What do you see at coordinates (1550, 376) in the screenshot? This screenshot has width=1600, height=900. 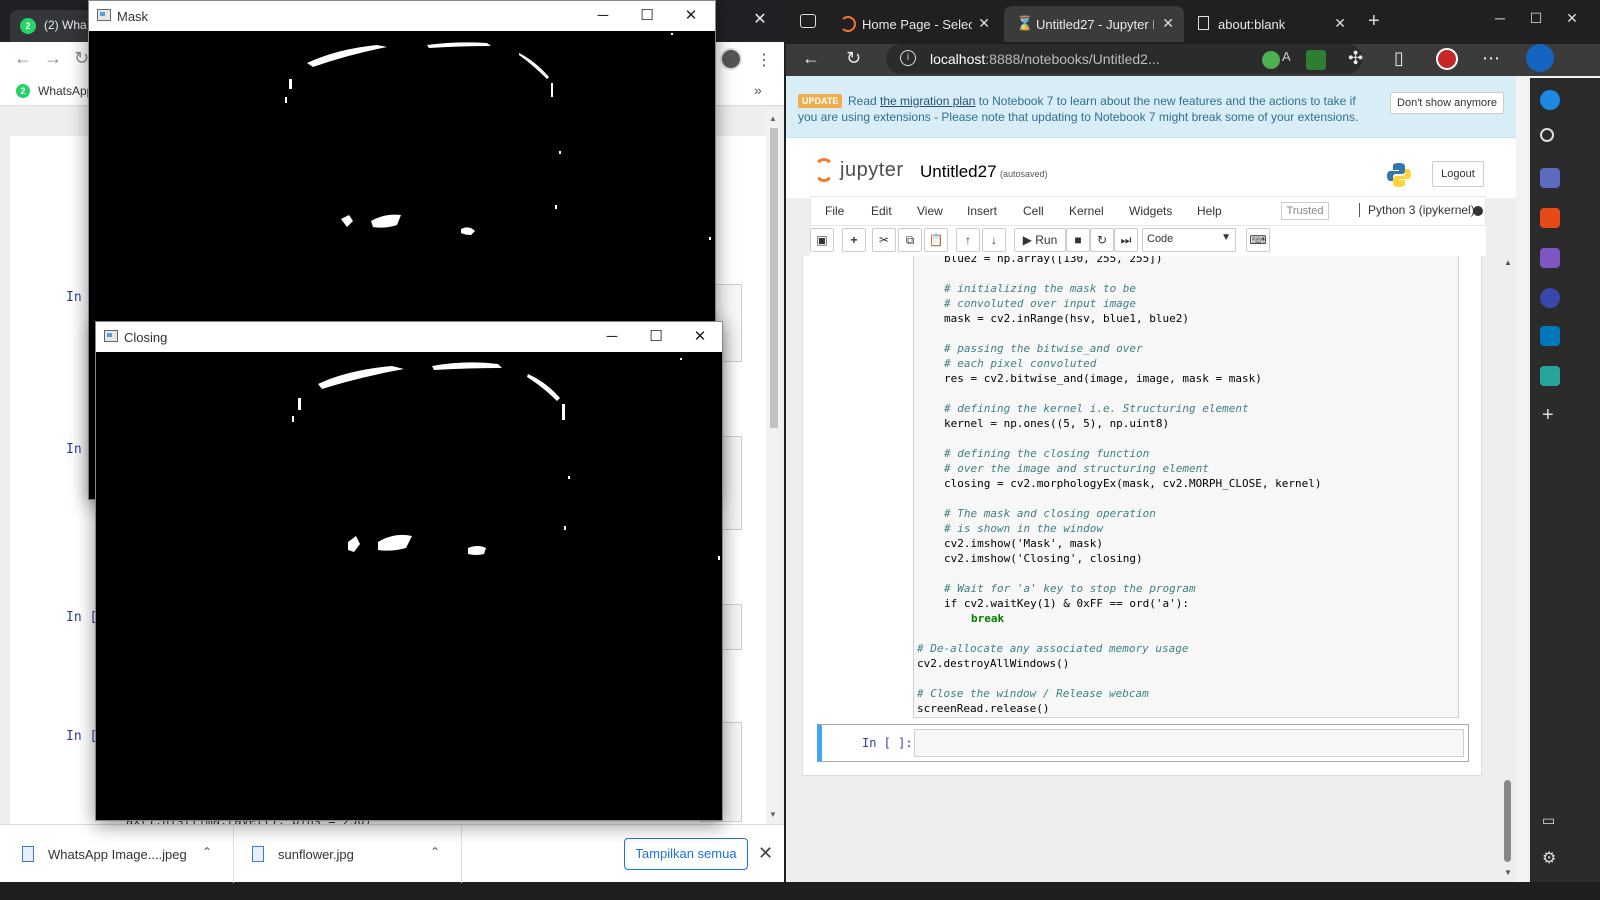 I see `drop-icon` at bounding box center [1550, 376].